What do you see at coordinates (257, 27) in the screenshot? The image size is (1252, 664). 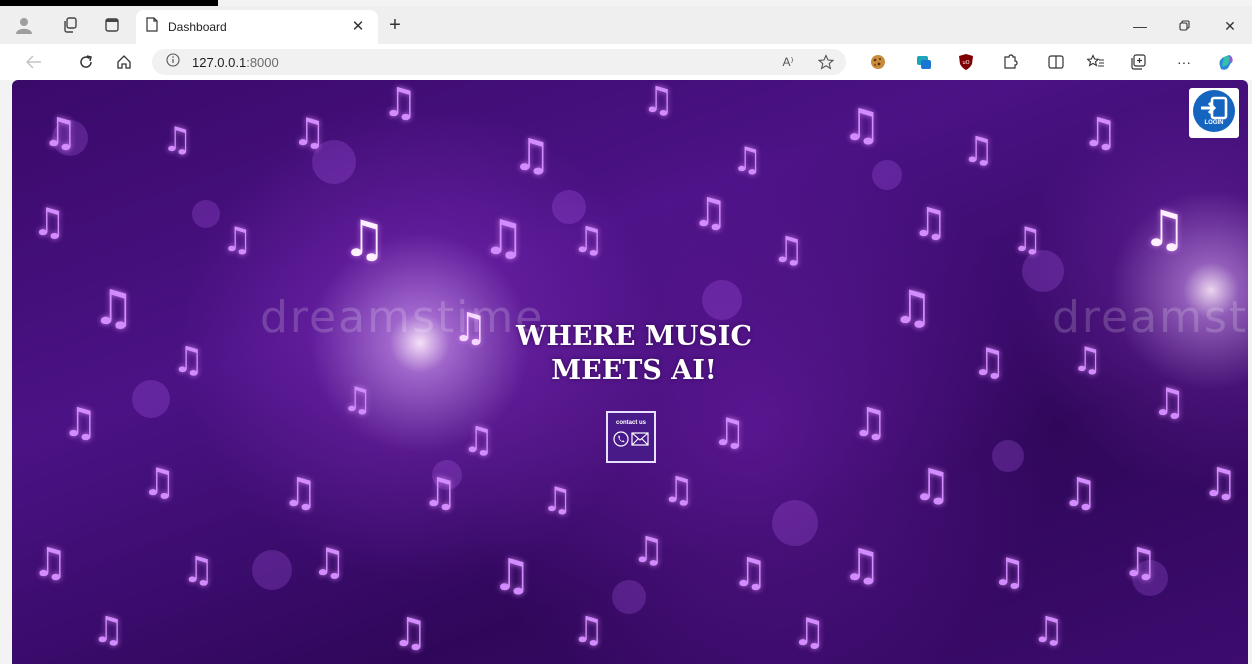 I see `tab-dashboard: Dashboard ✕` at bounding box center [257, 27].